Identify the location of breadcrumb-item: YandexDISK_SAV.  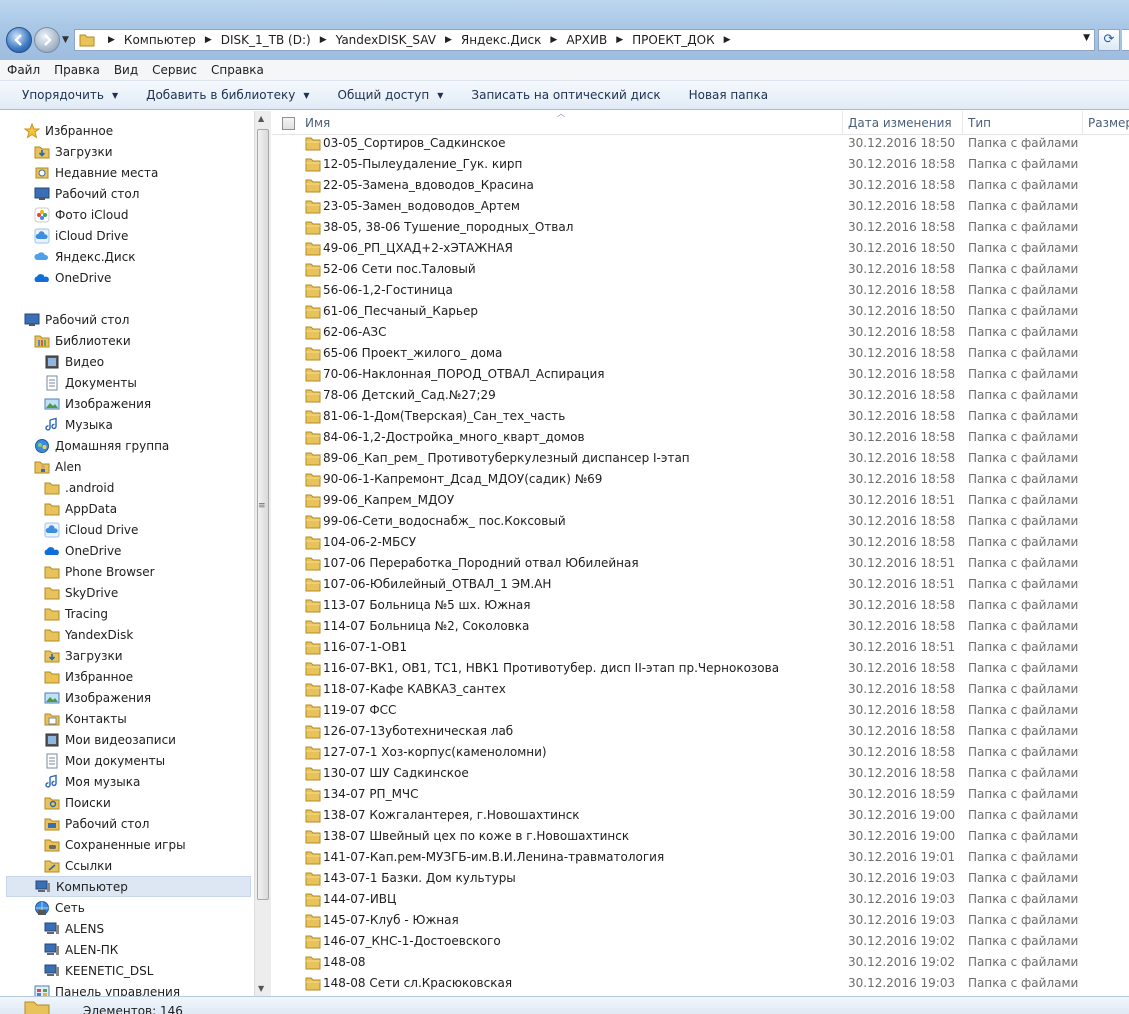
(386, 40).